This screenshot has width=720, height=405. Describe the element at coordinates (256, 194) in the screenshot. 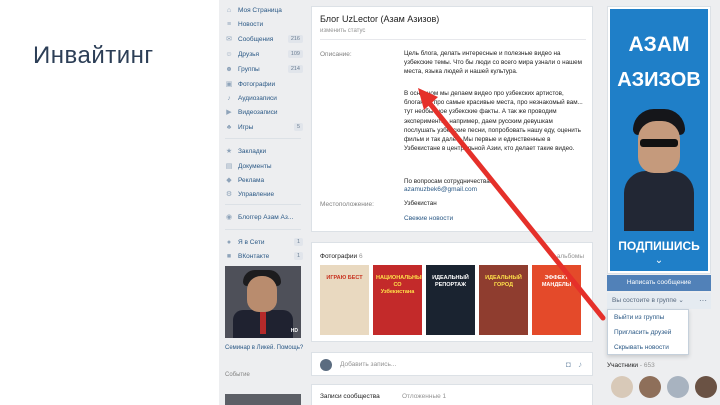

I see `sidebar-item-label: Управление` at that location.